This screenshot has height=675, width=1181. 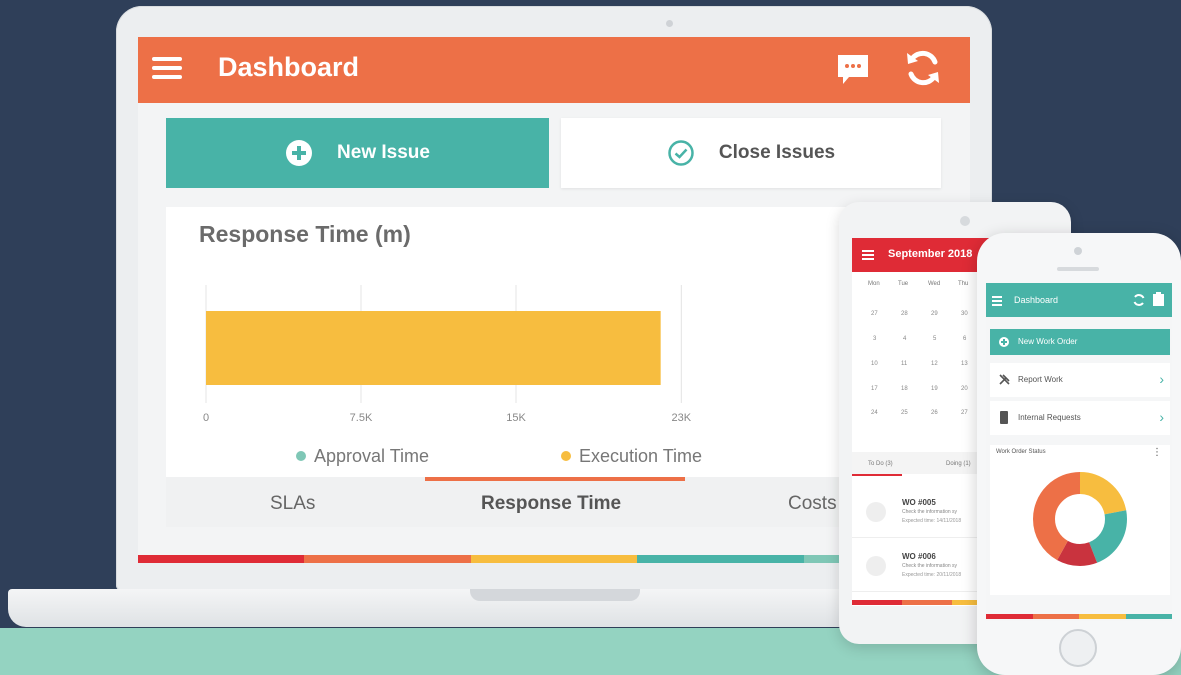 What do you see at coordinates (206, 418) in the screenshot?
I see `x-tick-label: 0` at bounding box center [206, 418].